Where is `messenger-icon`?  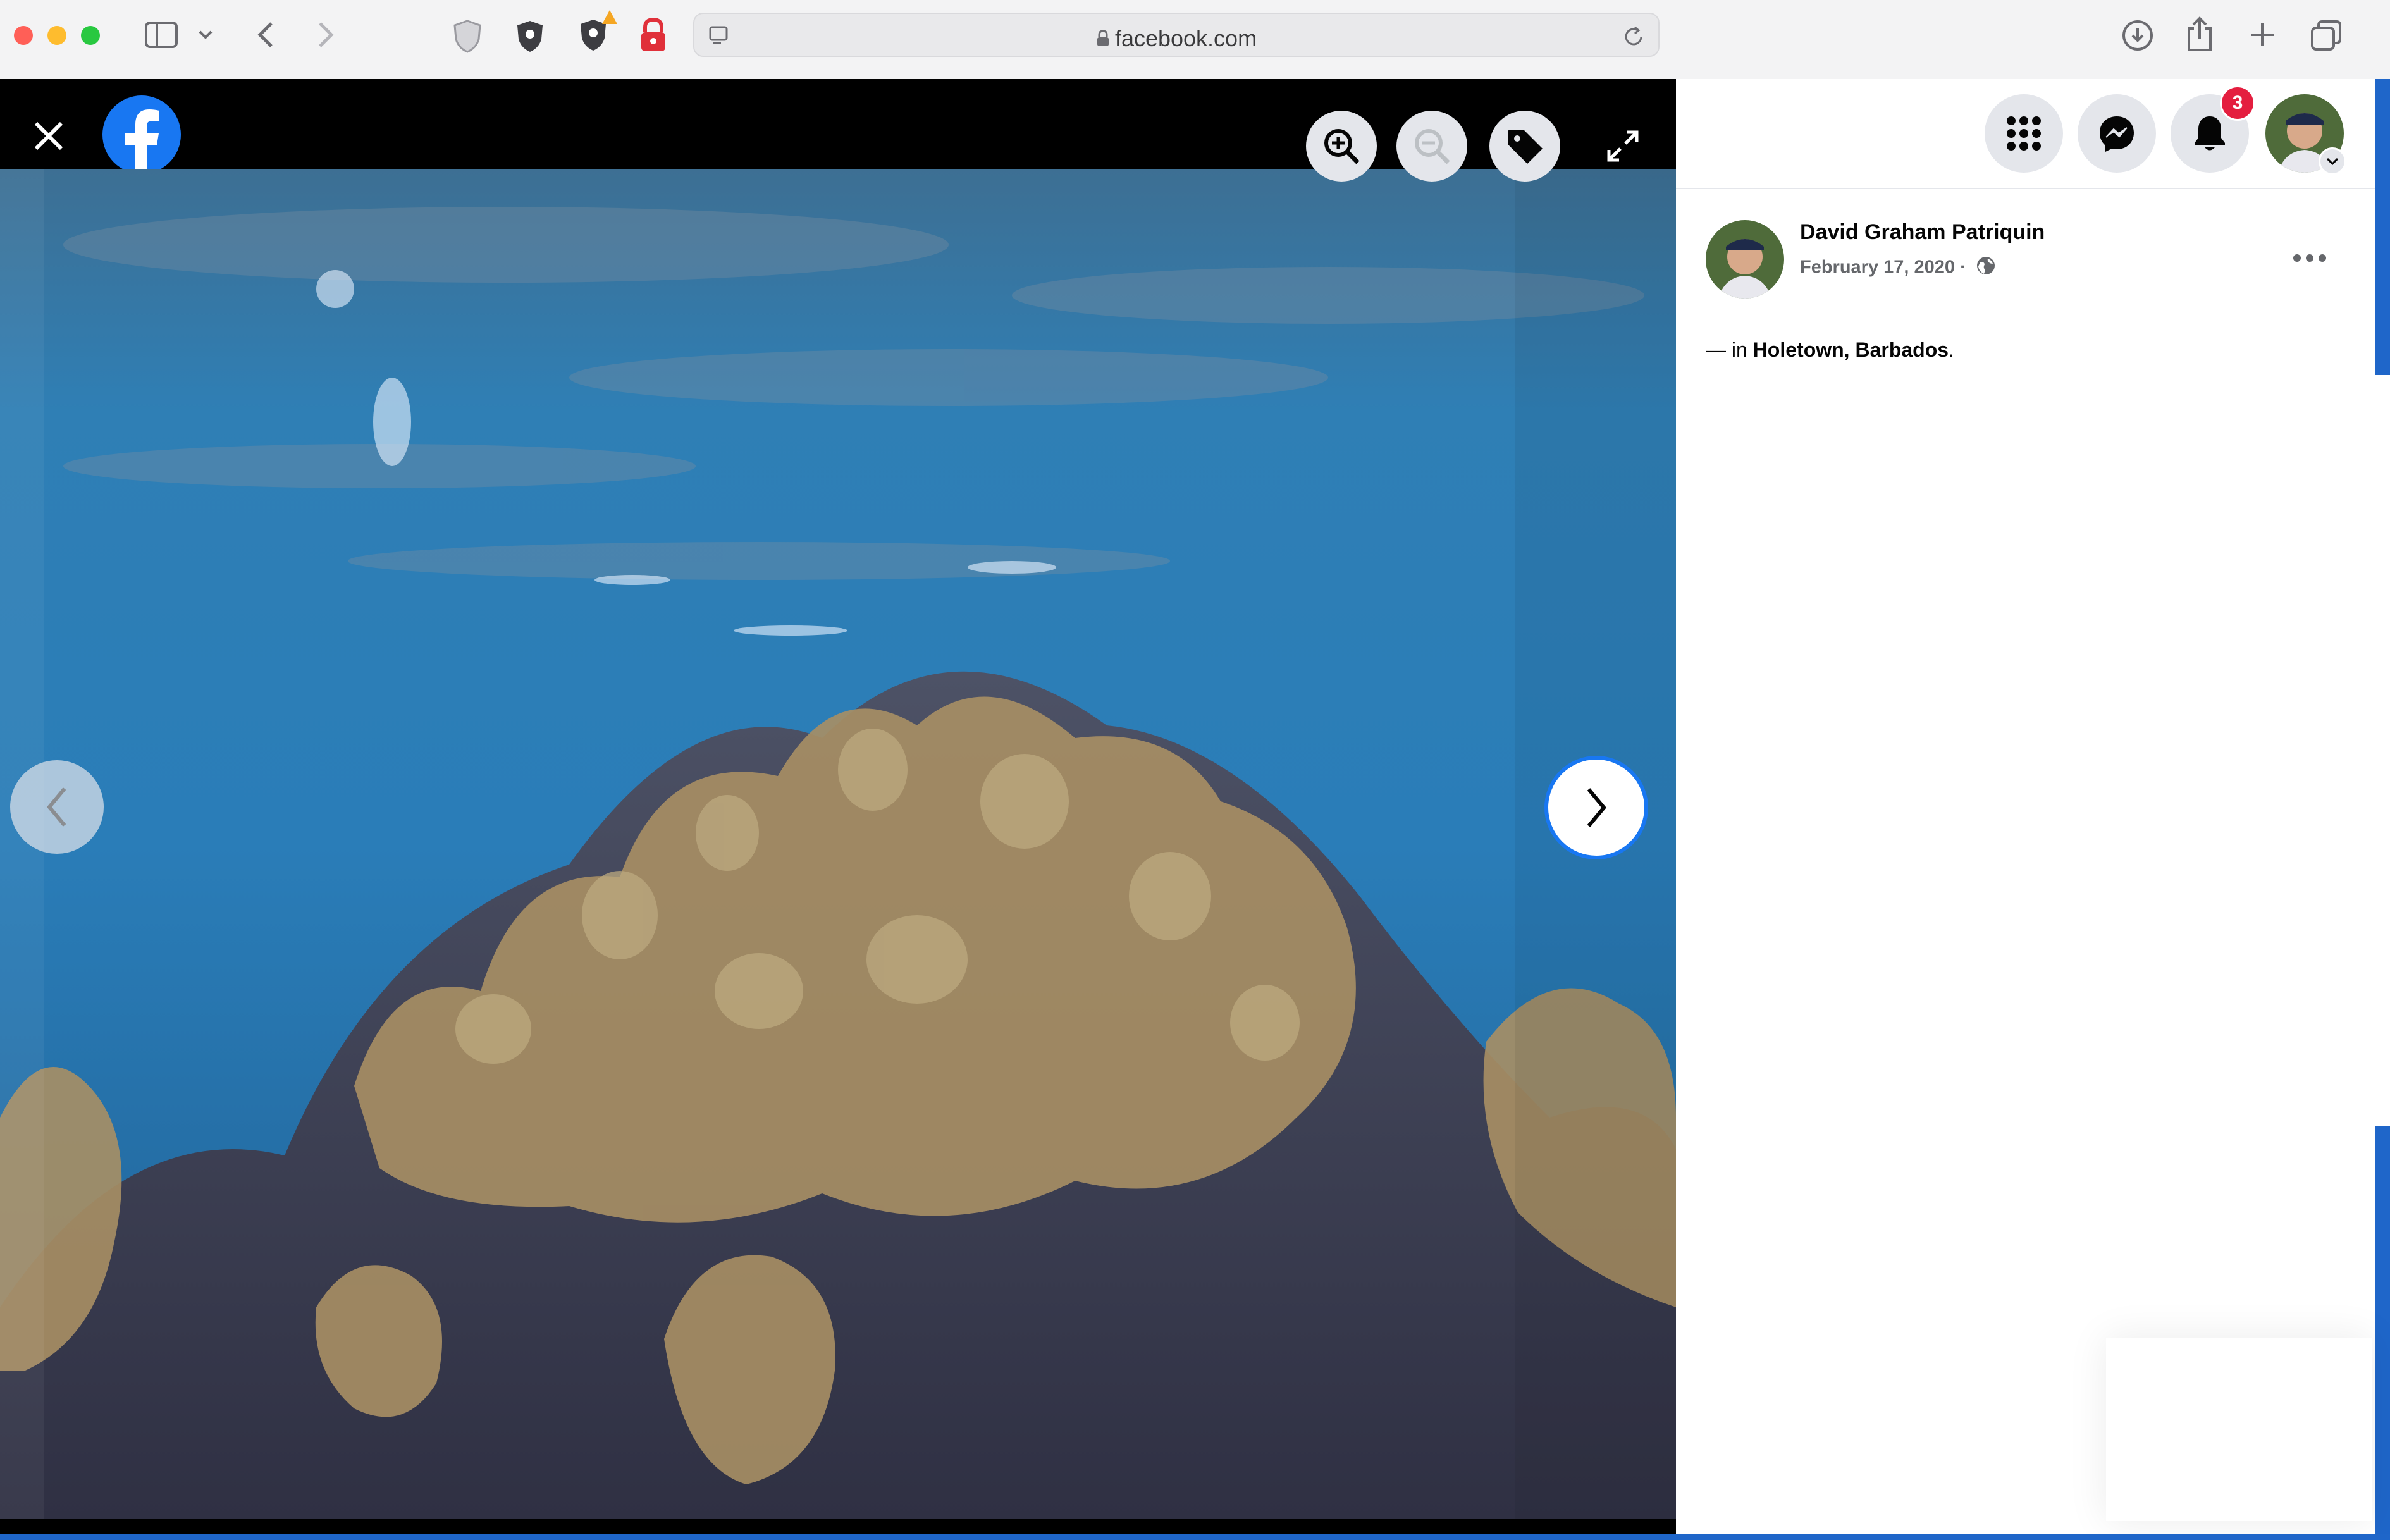 messenger-icon is located at coordinates (2117, 134).